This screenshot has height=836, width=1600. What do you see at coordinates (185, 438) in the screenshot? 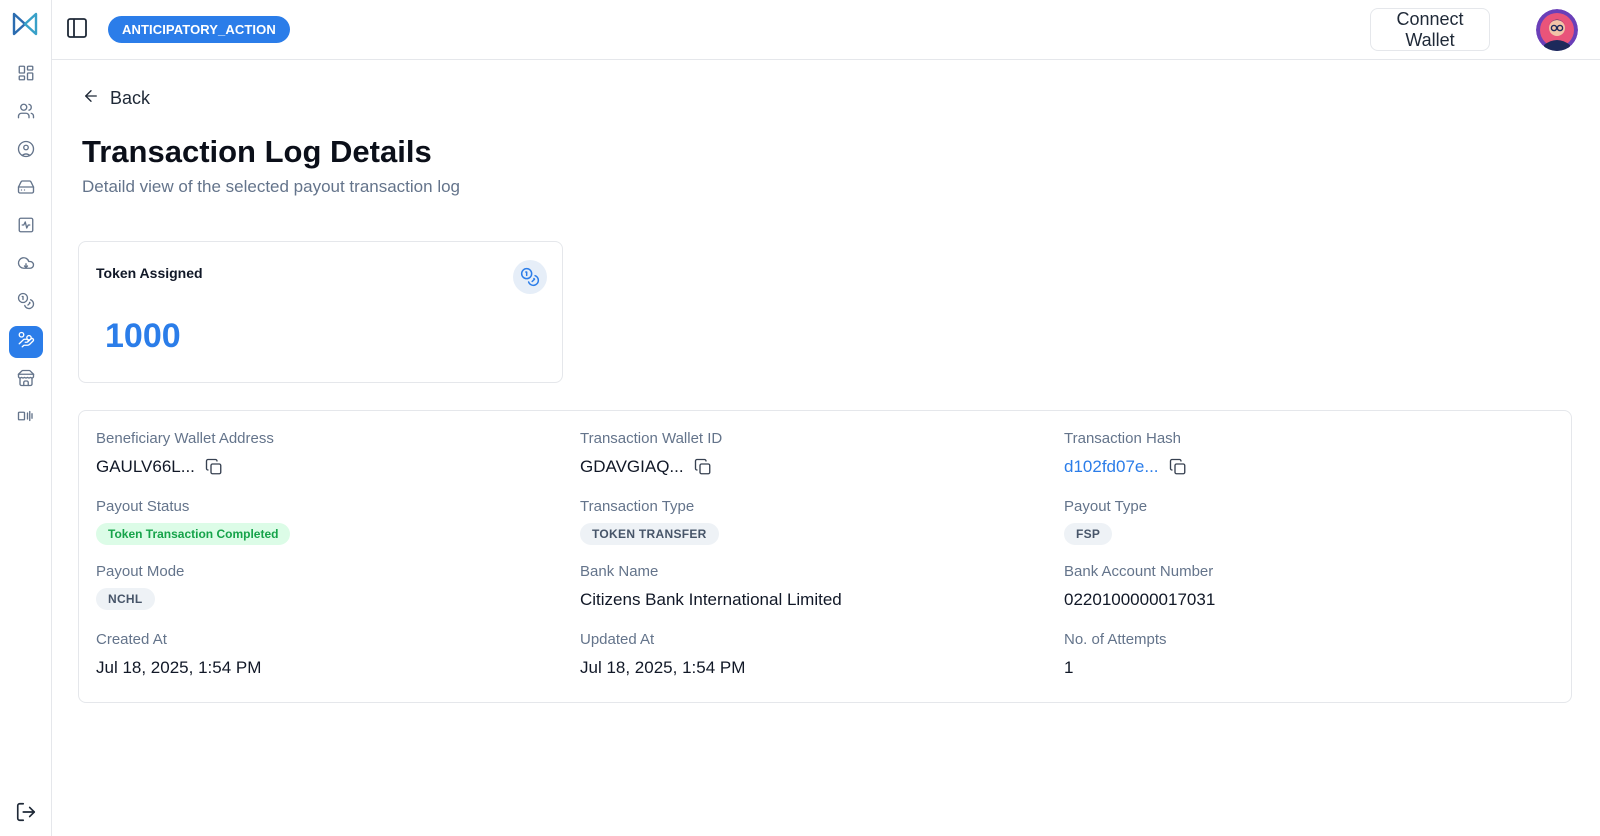
I see `field-label: Beneficiary Wallet Address` at bounding box center [185, 438].